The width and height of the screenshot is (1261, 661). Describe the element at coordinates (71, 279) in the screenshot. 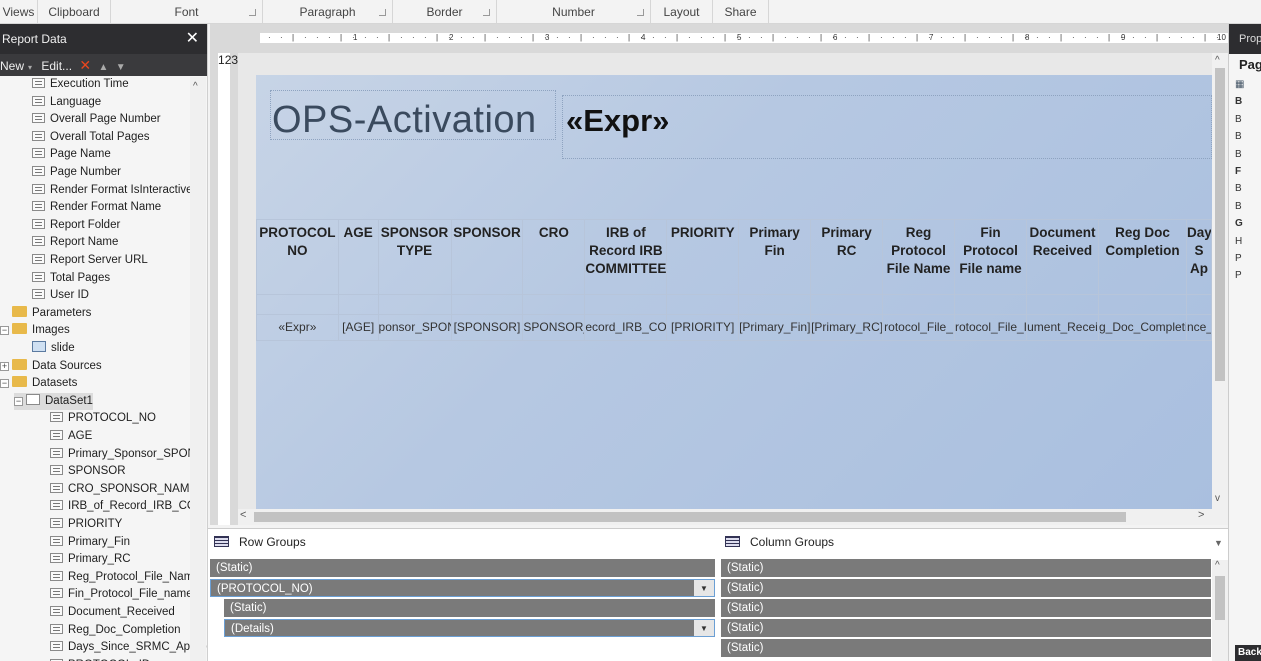

I see `tree-item: Total Pages` at that location.